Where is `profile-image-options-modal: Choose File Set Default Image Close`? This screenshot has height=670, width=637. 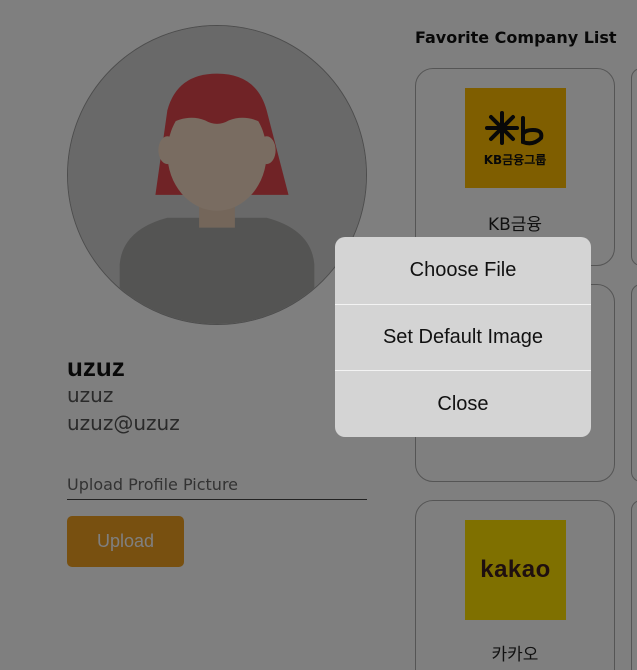 profile-image-options-modal: Choose File Set Default Image Close is located at coordinates (463, 337).